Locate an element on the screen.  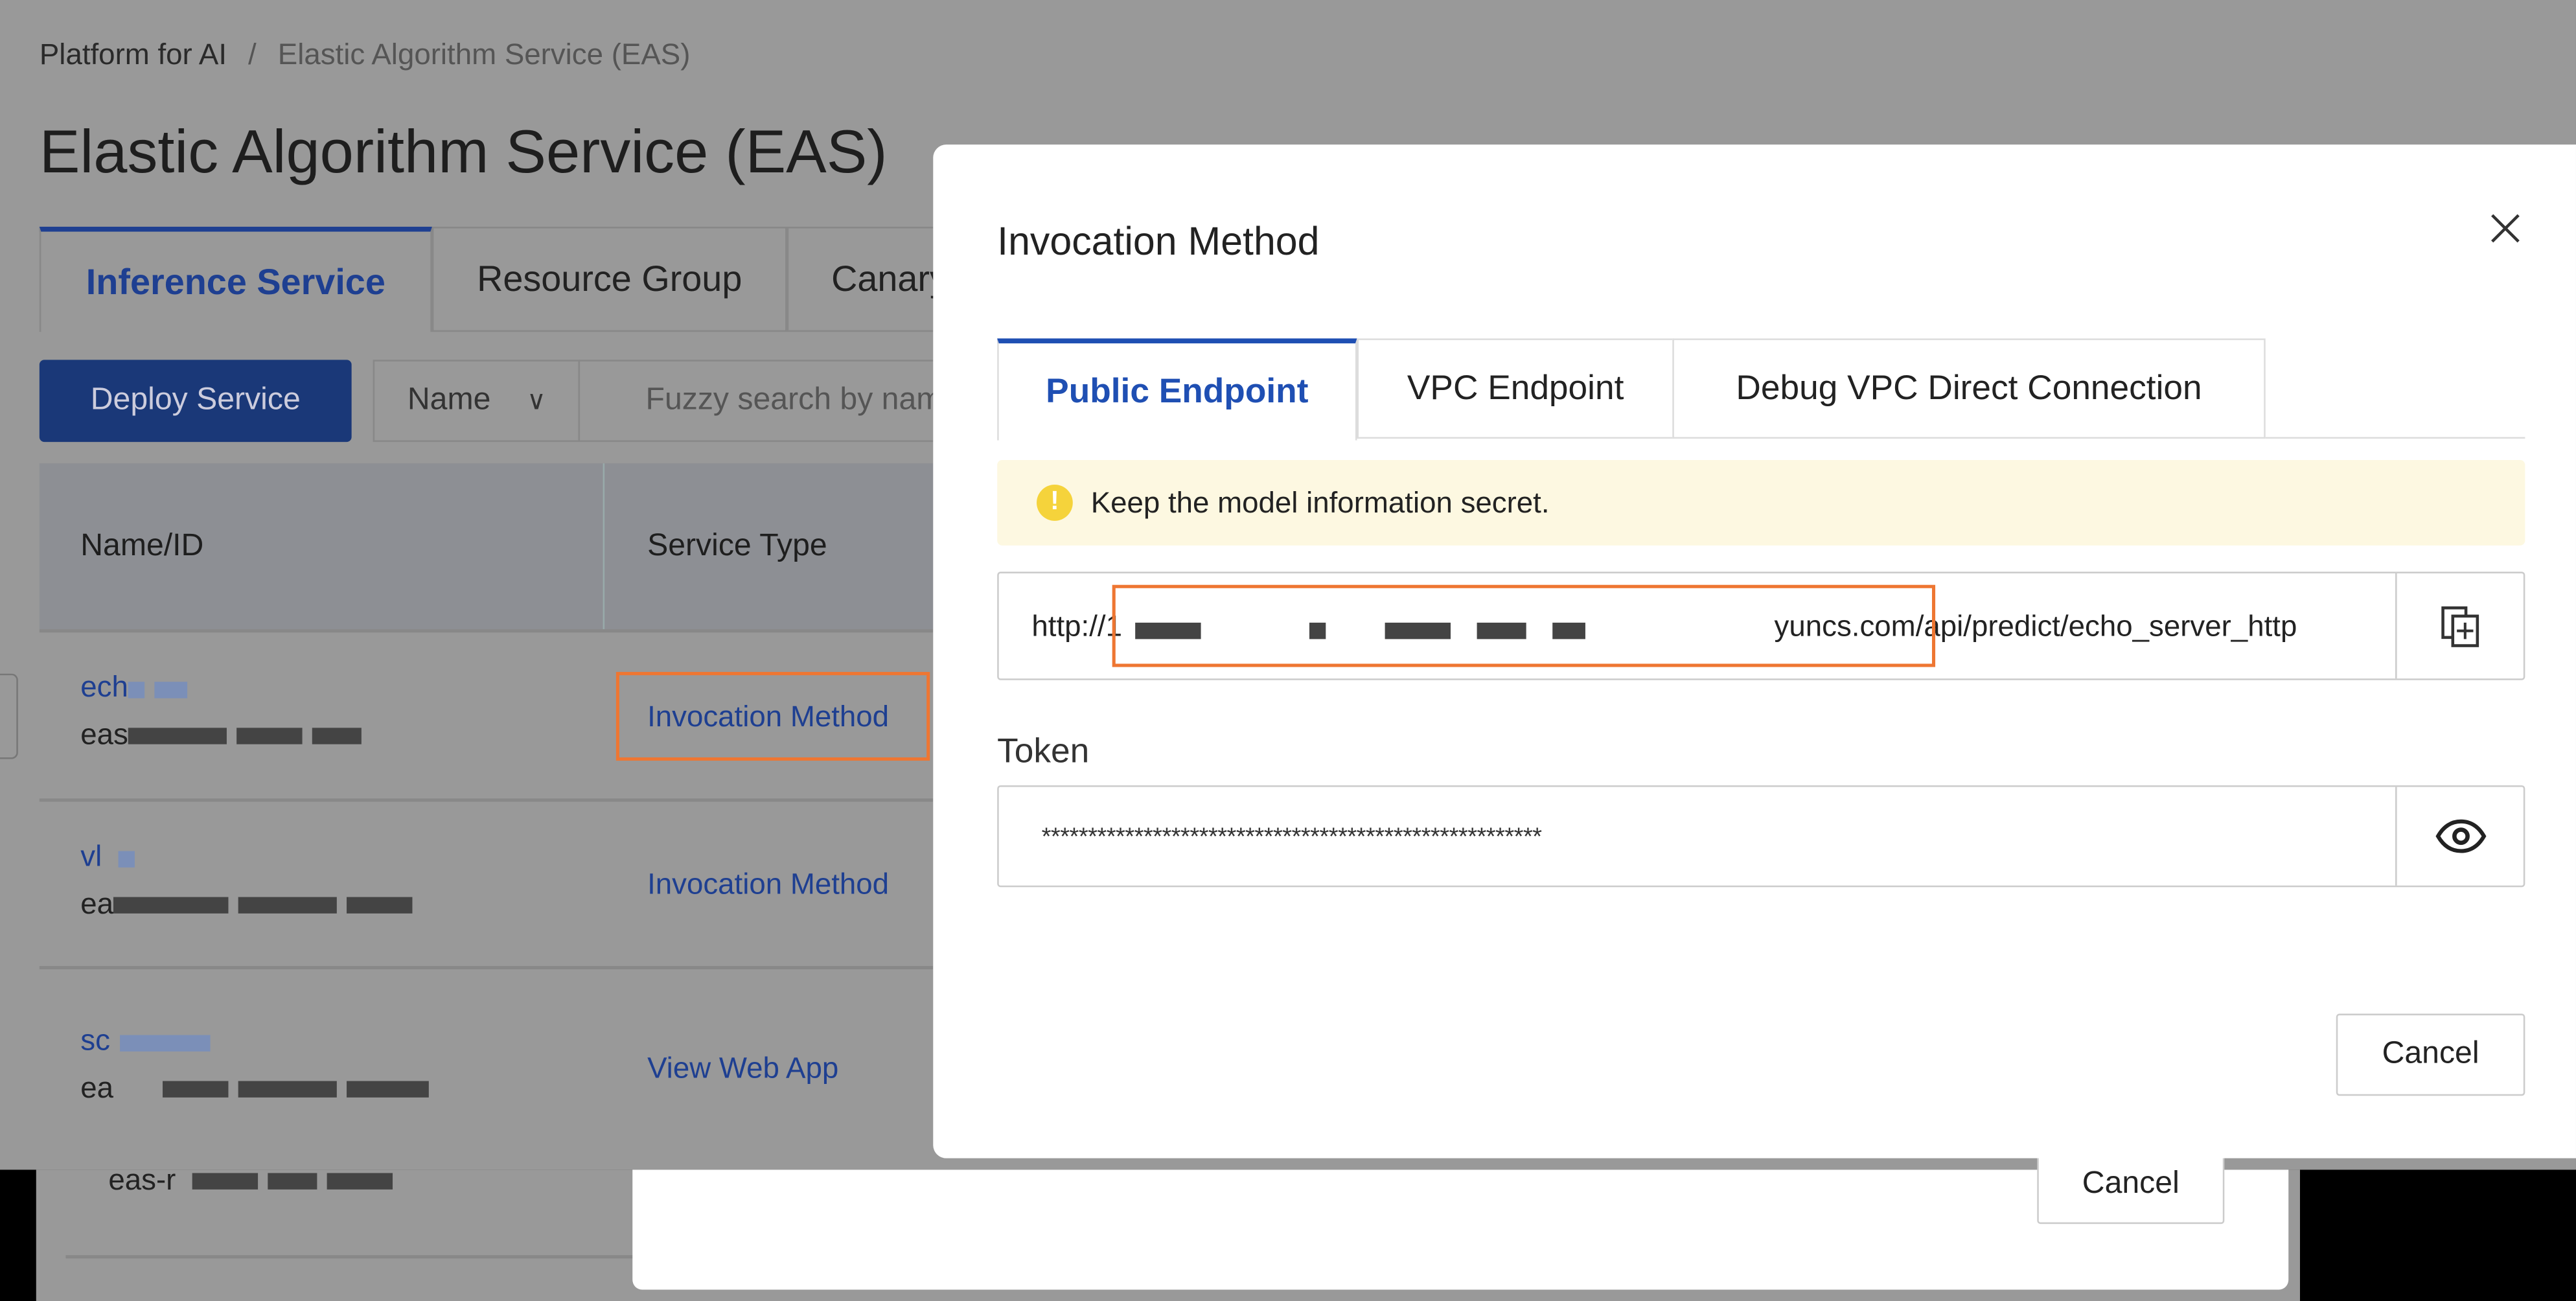
service-name-link: sc is located at coordinates (95, 1040).